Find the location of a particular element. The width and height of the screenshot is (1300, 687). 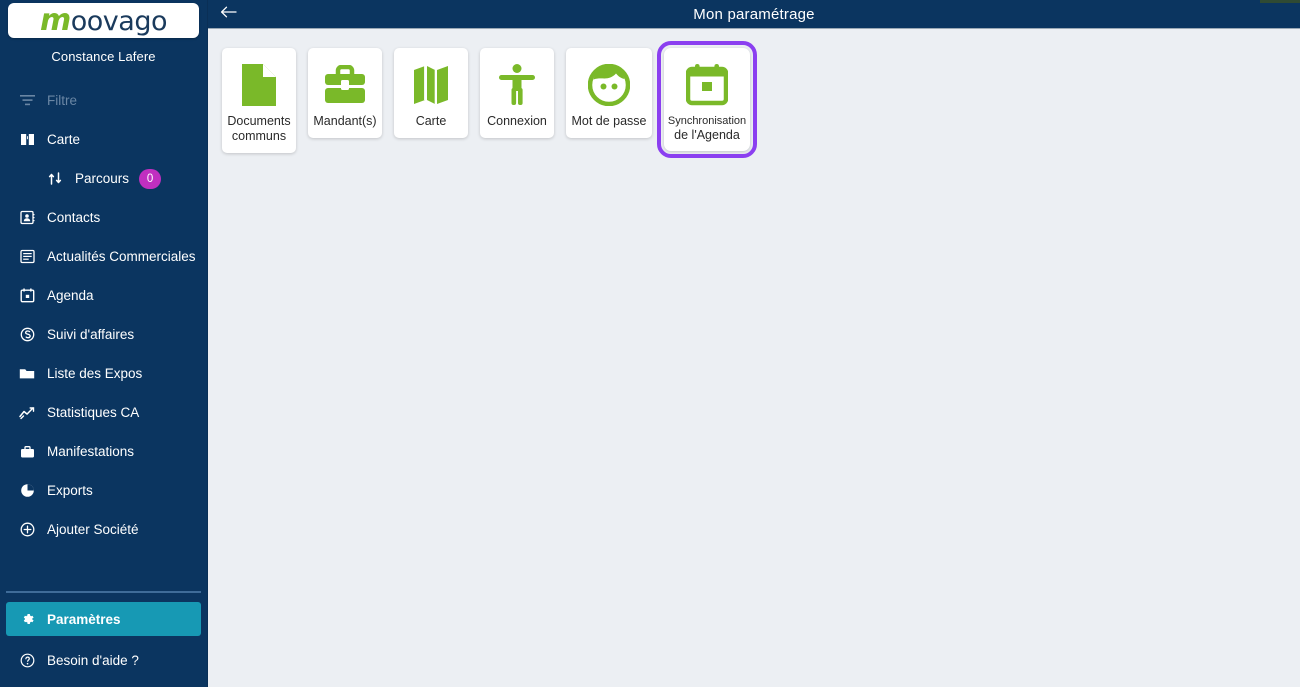

sidebar-item-besoin-daide: Besoin d'aide ? is located at coordinates (103, 660).